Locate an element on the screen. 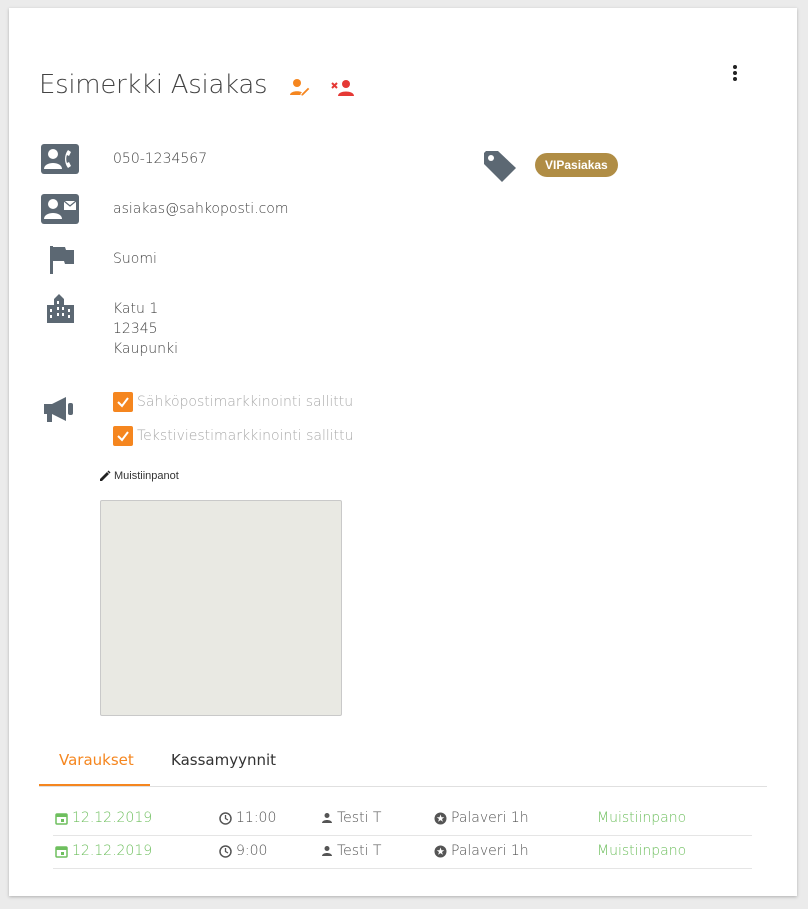 The width and height of the screenshot is (808, 909). tab-cash-sales: Kassamyynnit is located at coordinates (223, 760).